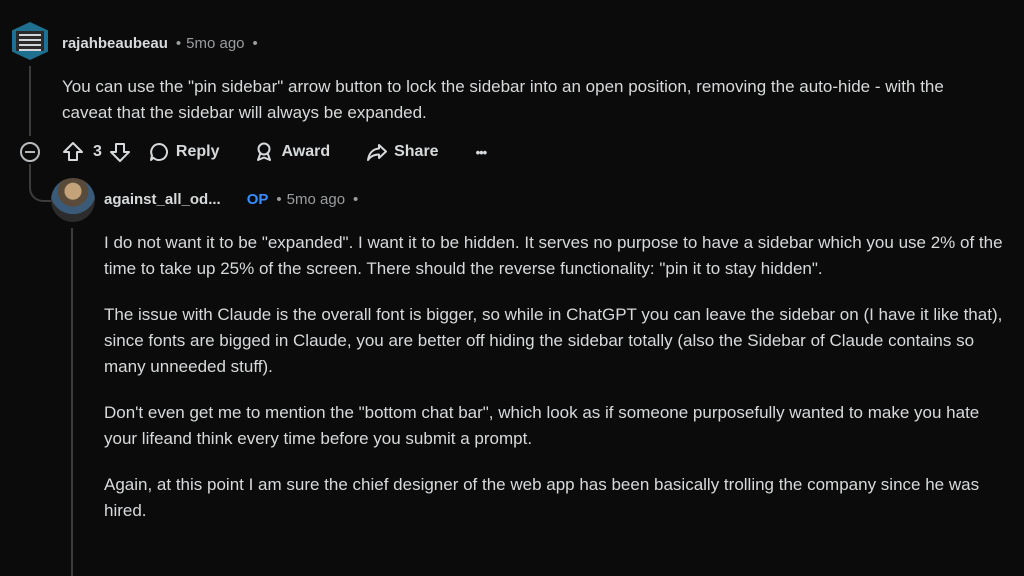 This screenshot has width=1024, height=576. I want to click on vote-count: 3, so click(97, 151).